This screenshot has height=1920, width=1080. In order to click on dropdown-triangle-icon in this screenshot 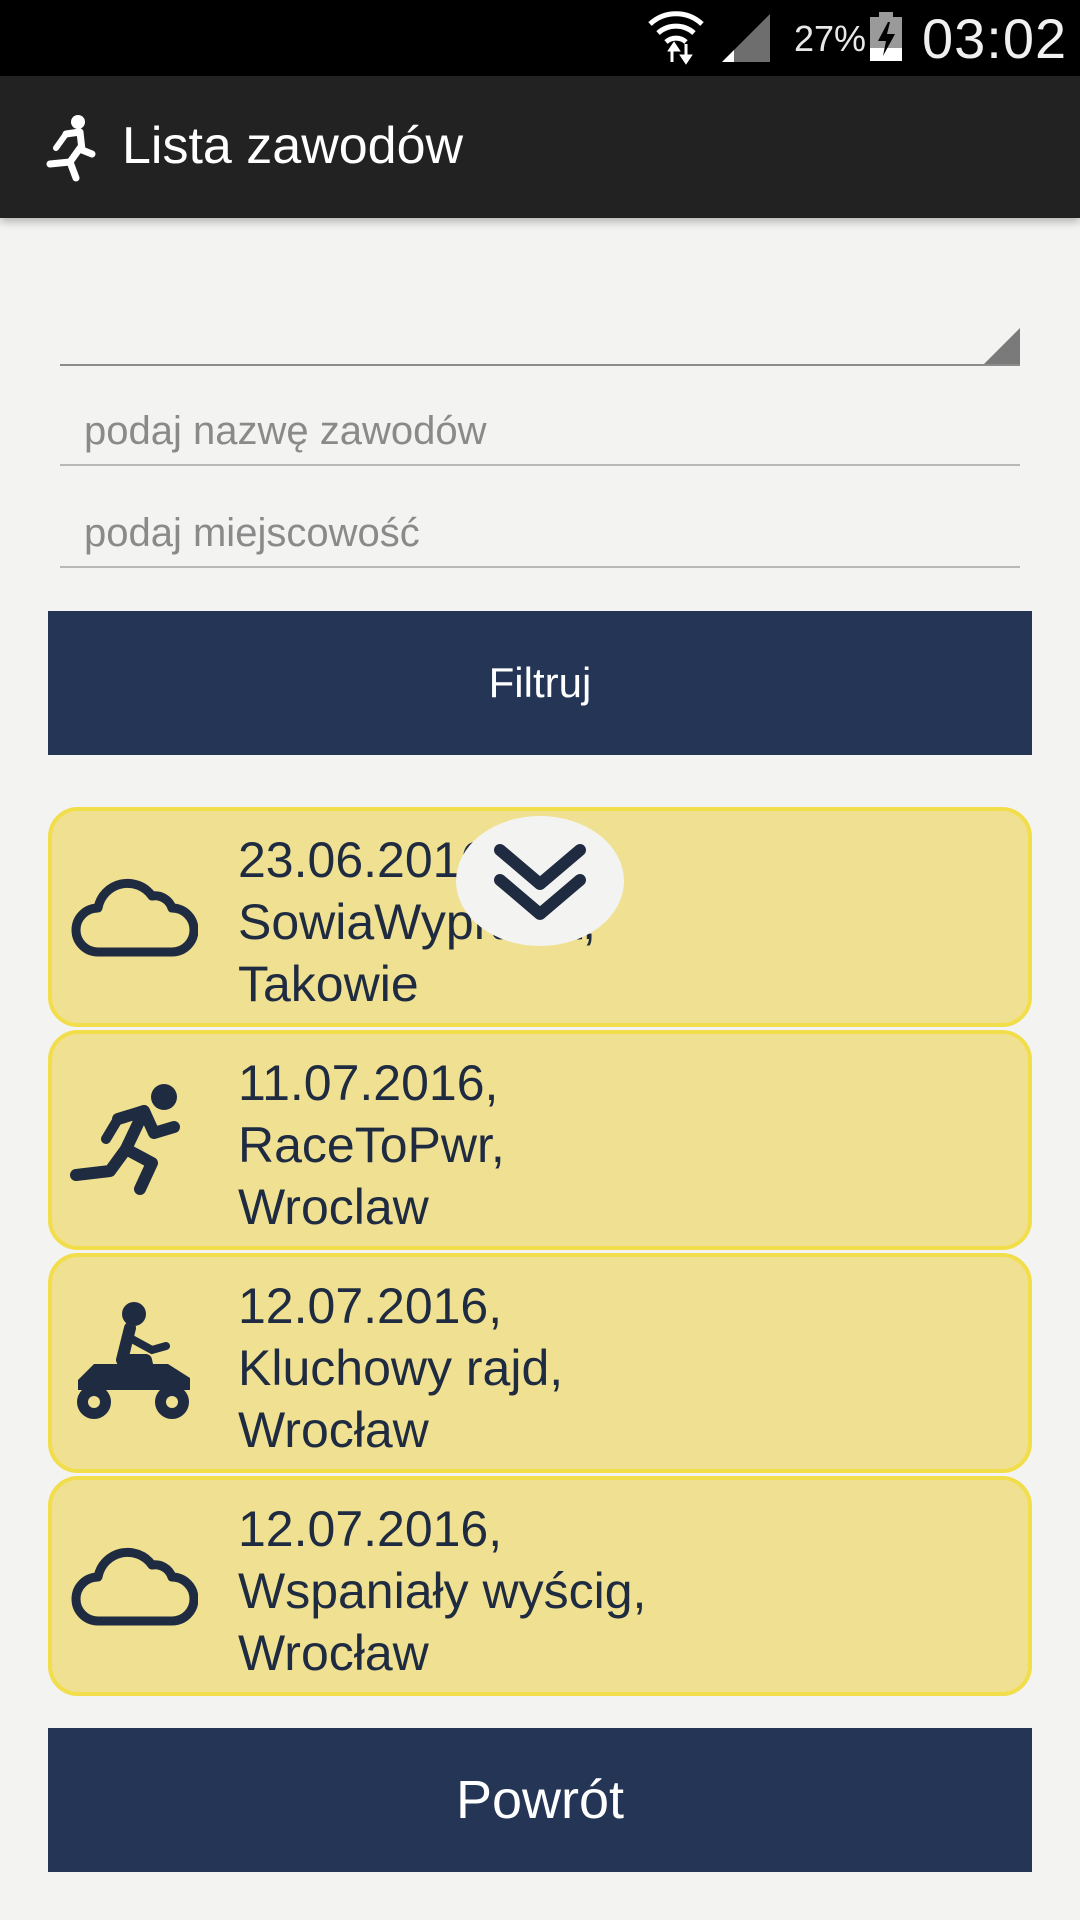, I will do `click(1002, 346)`.